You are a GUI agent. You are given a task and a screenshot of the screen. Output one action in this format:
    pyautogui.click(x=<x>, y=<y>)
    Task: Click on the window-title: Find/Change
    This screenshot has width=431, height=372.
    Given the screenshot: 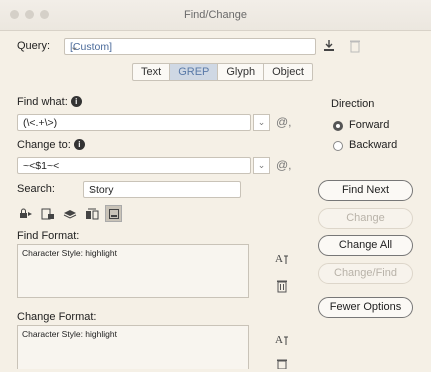 What is the action you would take?
    pyautogui.click(x=215, y=15)
    